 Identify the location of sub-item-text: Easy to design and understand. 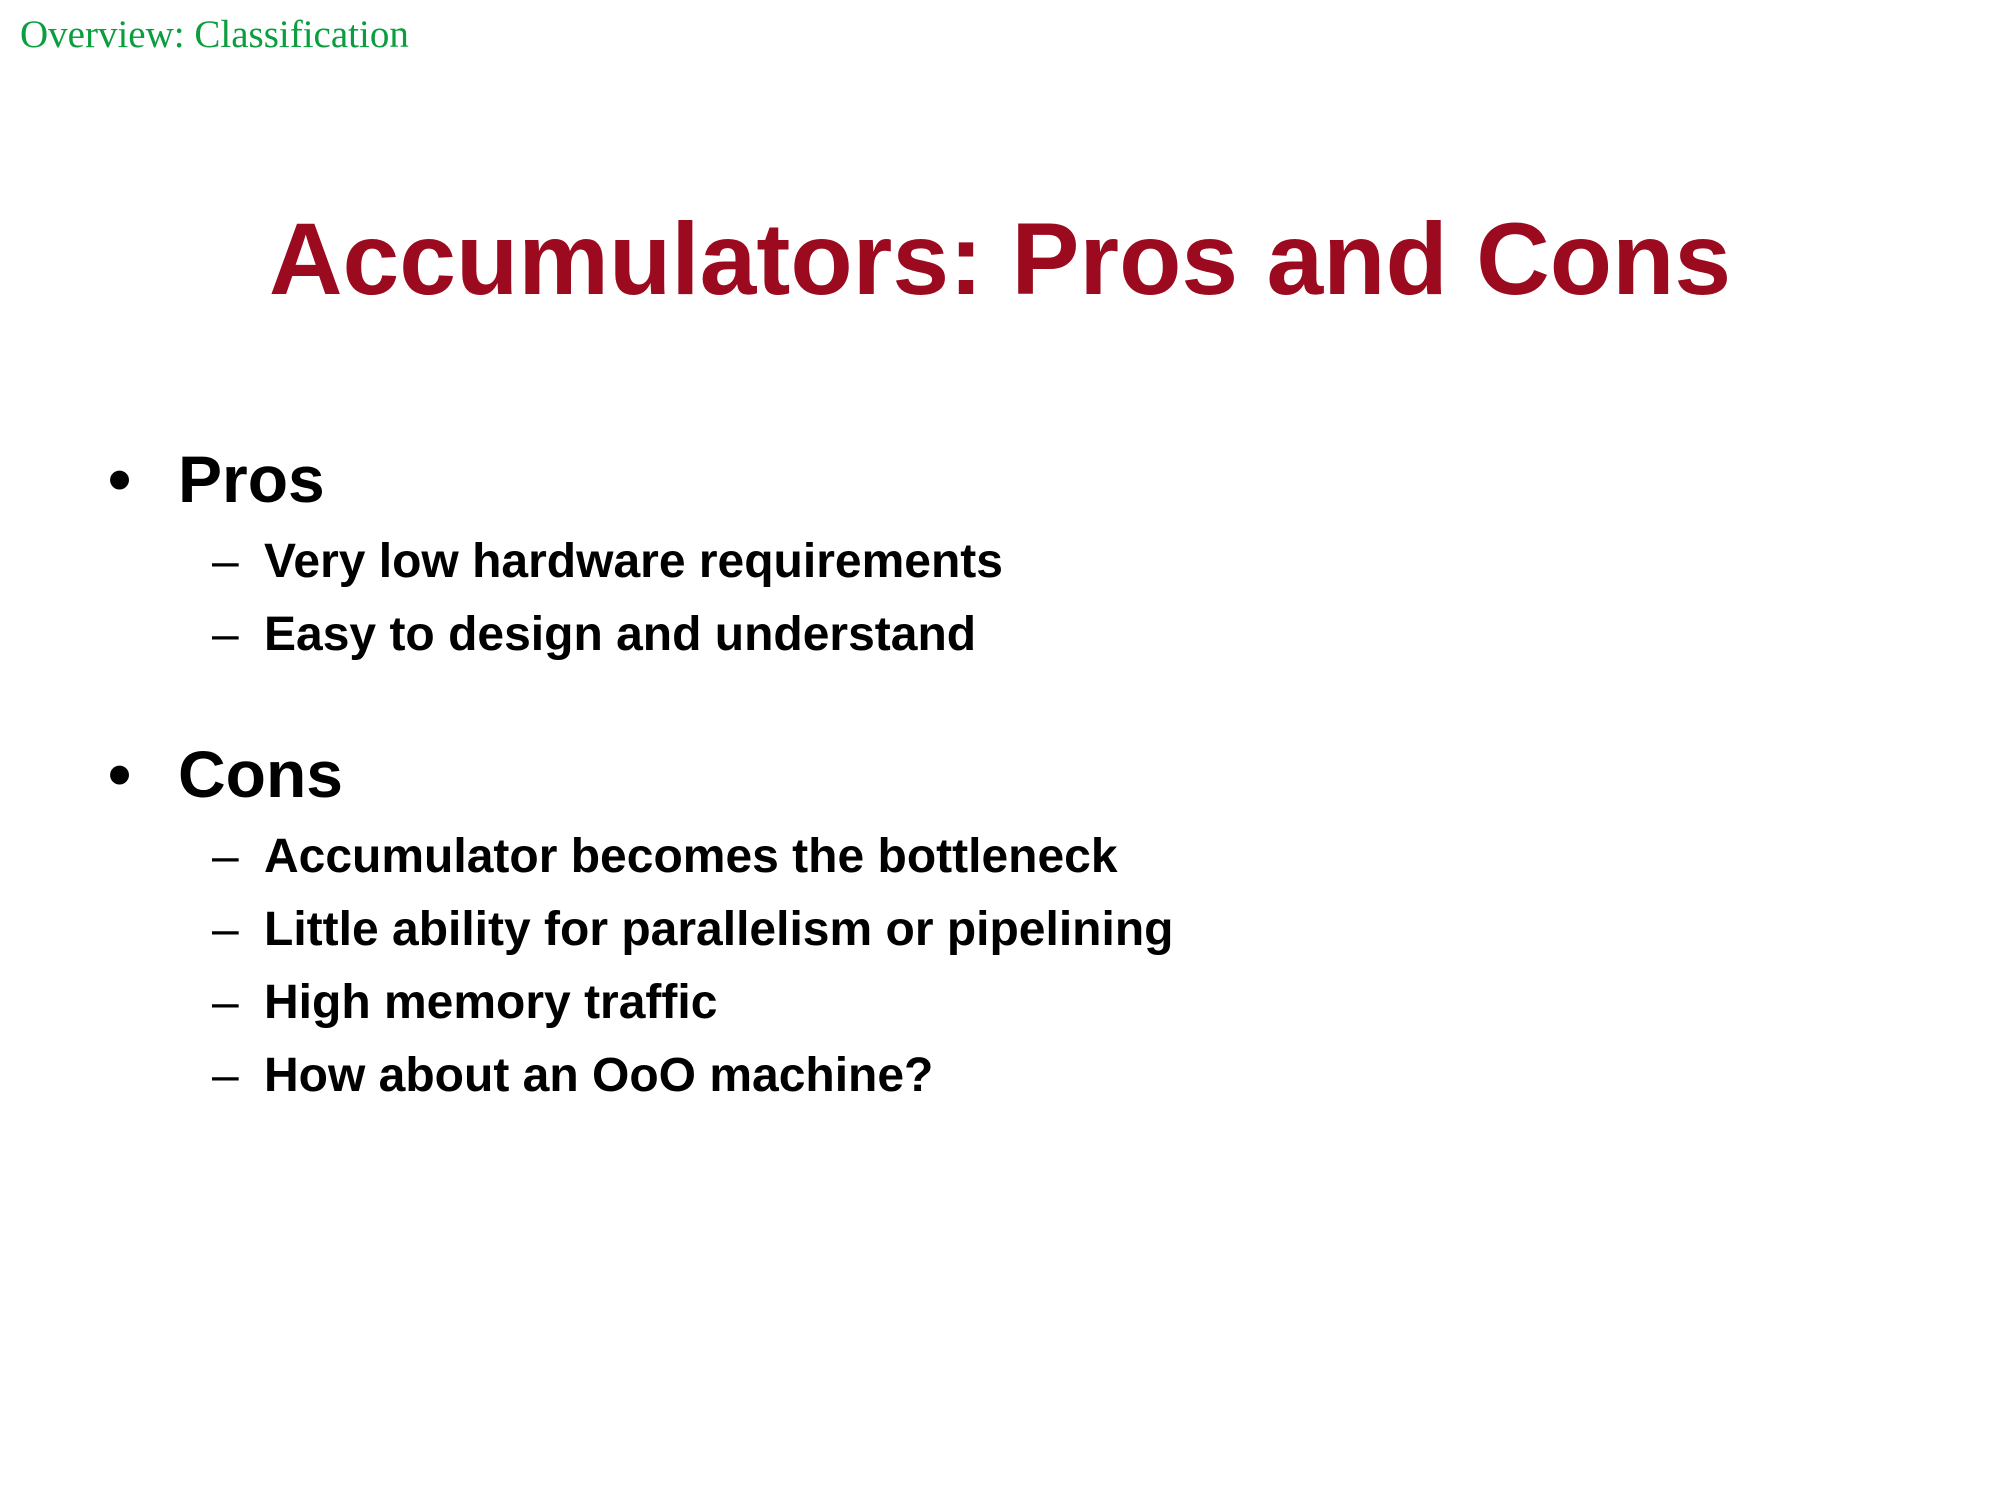
(620, 635).